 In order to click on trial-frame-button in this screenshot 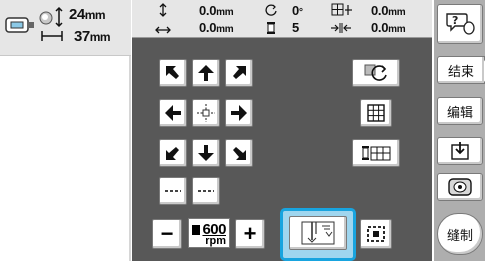, I will do `click(376, 234)`.